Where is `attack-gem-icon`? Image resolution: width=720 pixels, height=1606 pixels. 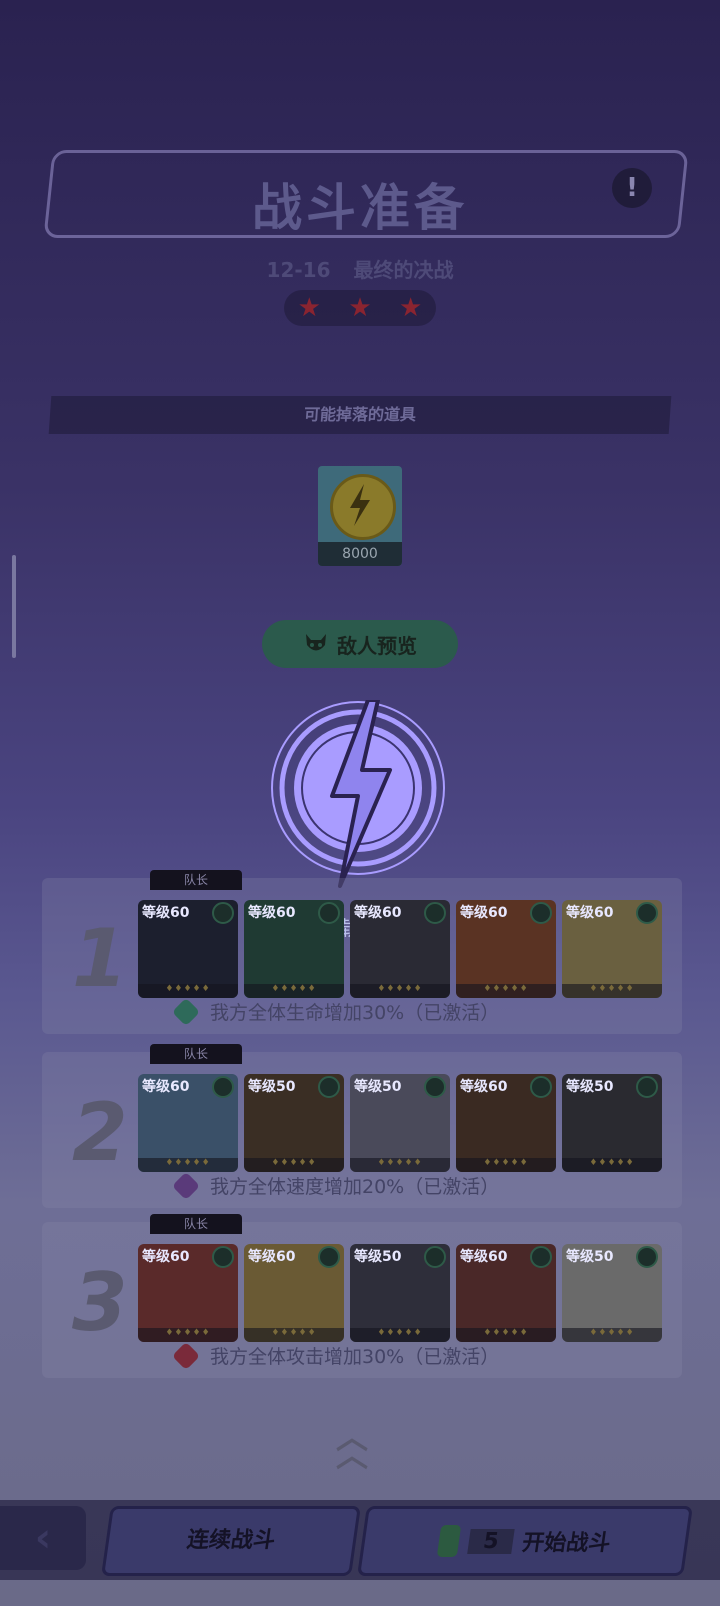
attack-gem-icon is located at coordinates (186, 1355).